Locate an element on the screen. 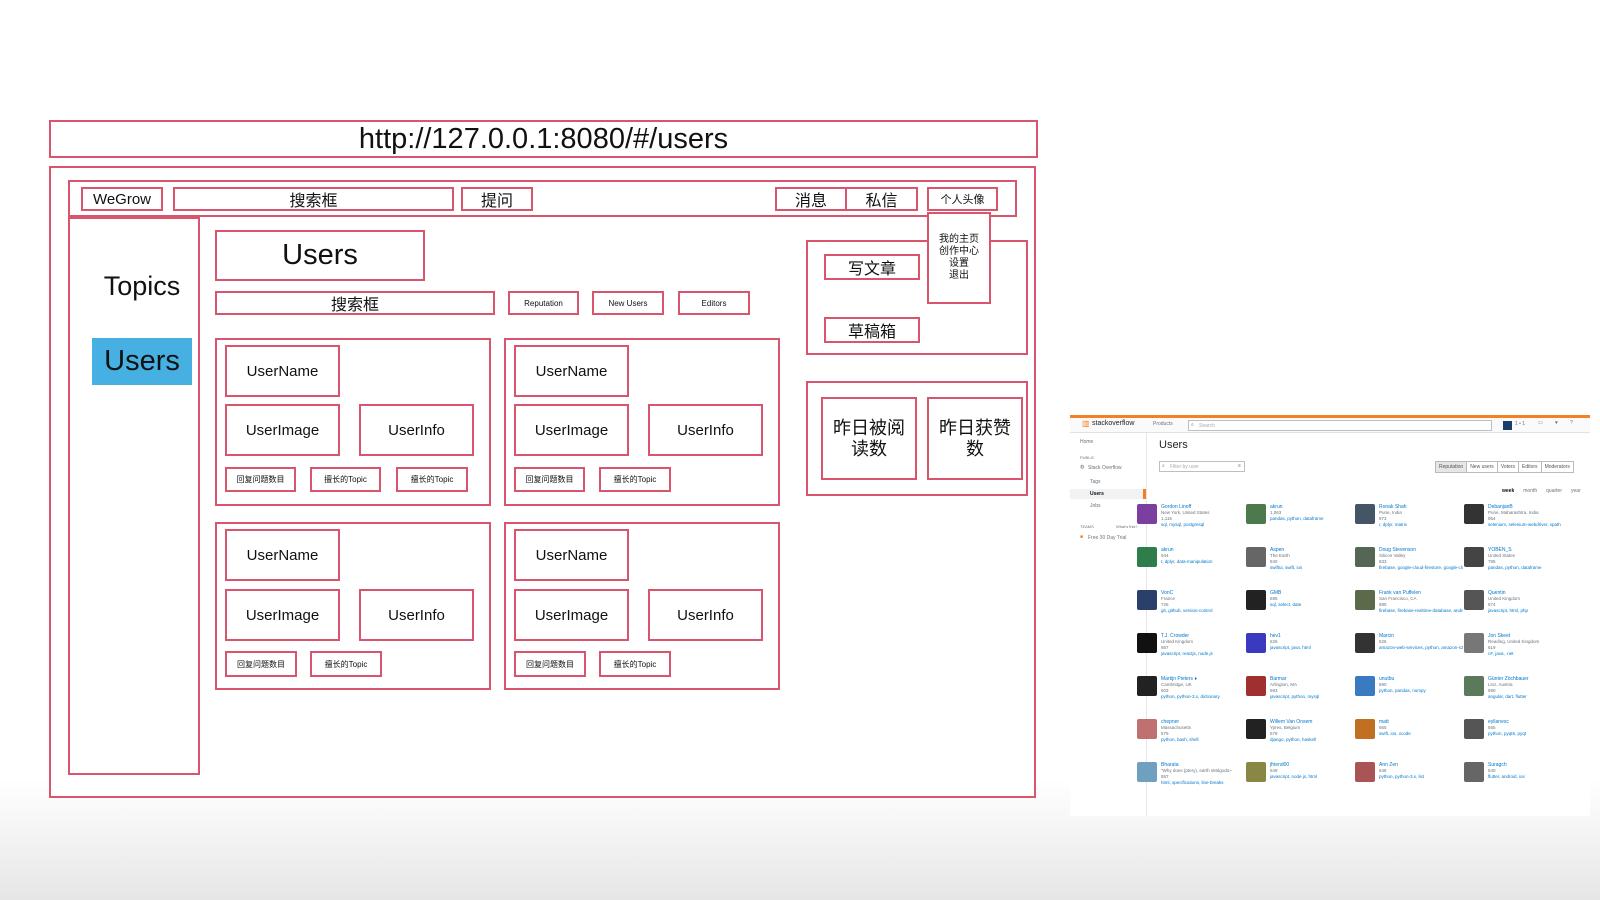 The image size is (1600, 900). so-search-input: ⌕ Search is located at coordinates (1340, 425).